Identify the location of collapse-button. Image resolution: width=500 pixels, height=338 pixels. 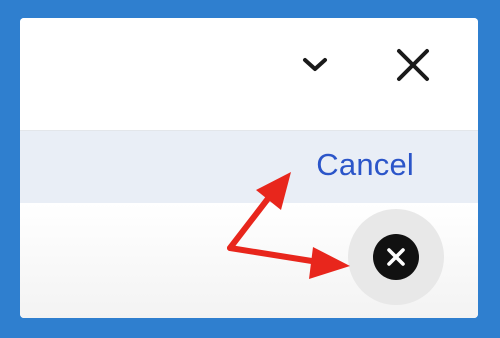
(315, 65).